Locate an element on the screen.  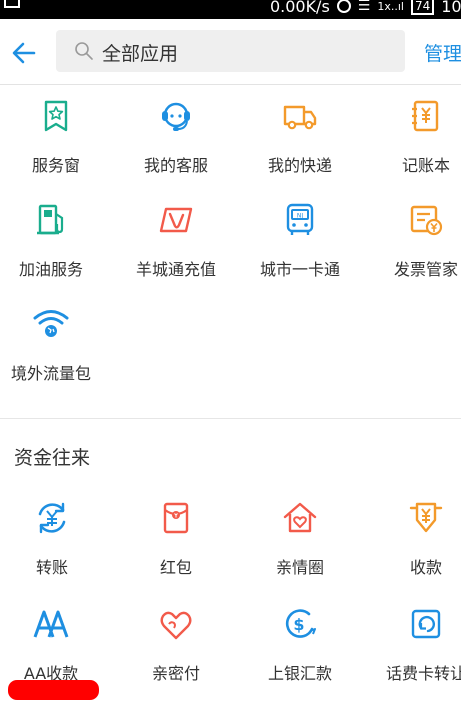
back-arrow-icon is located at coordinates (24, 53).